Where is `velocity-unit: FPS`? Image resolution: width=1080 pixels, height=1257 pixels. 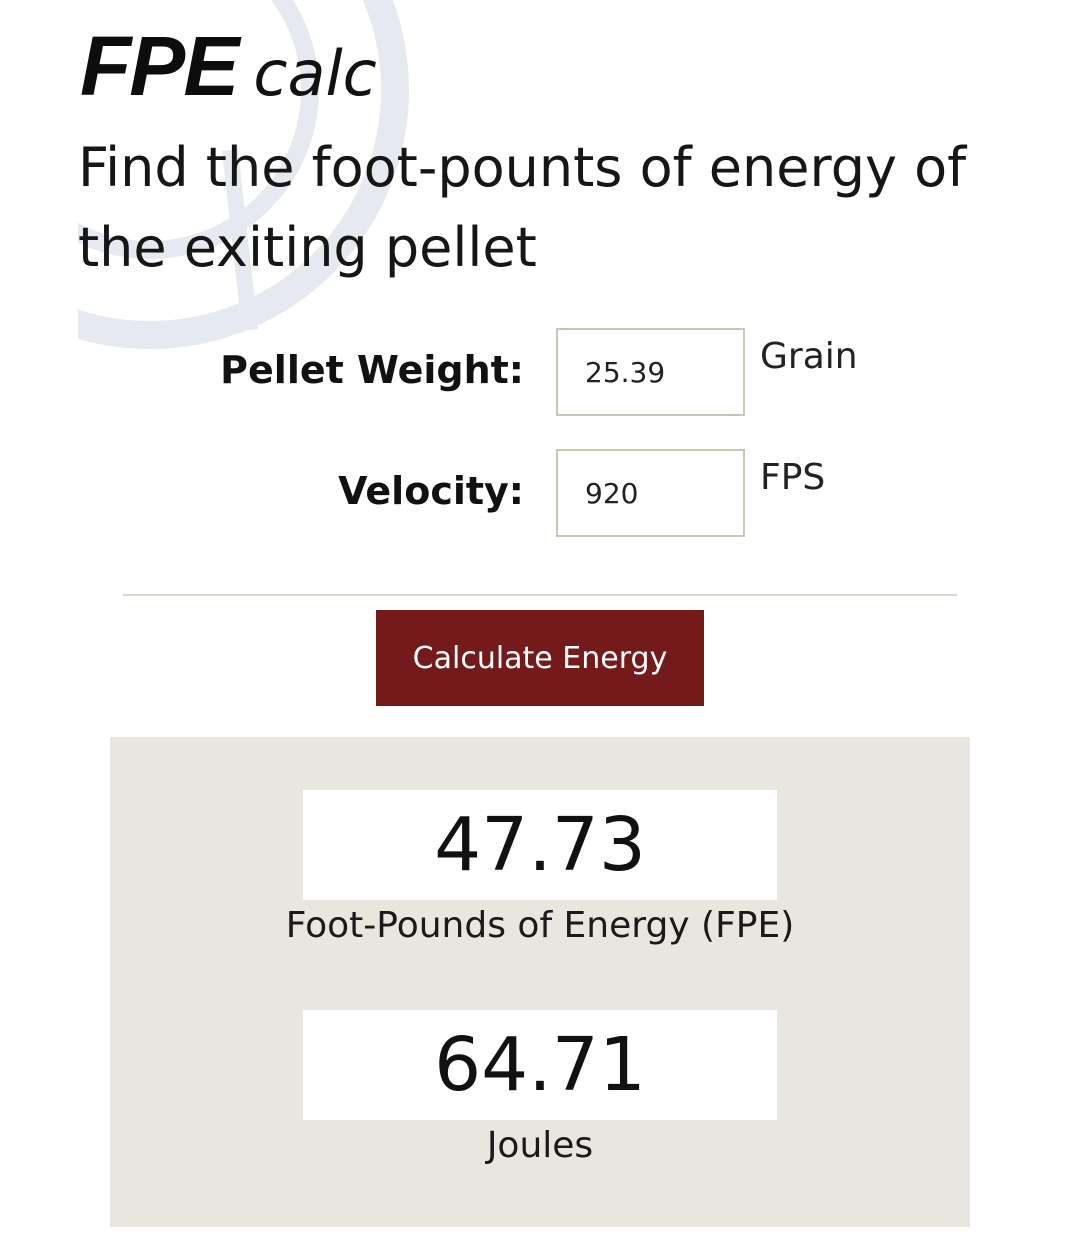
velocity-unit: FPS is located at coordinates (793, 477).